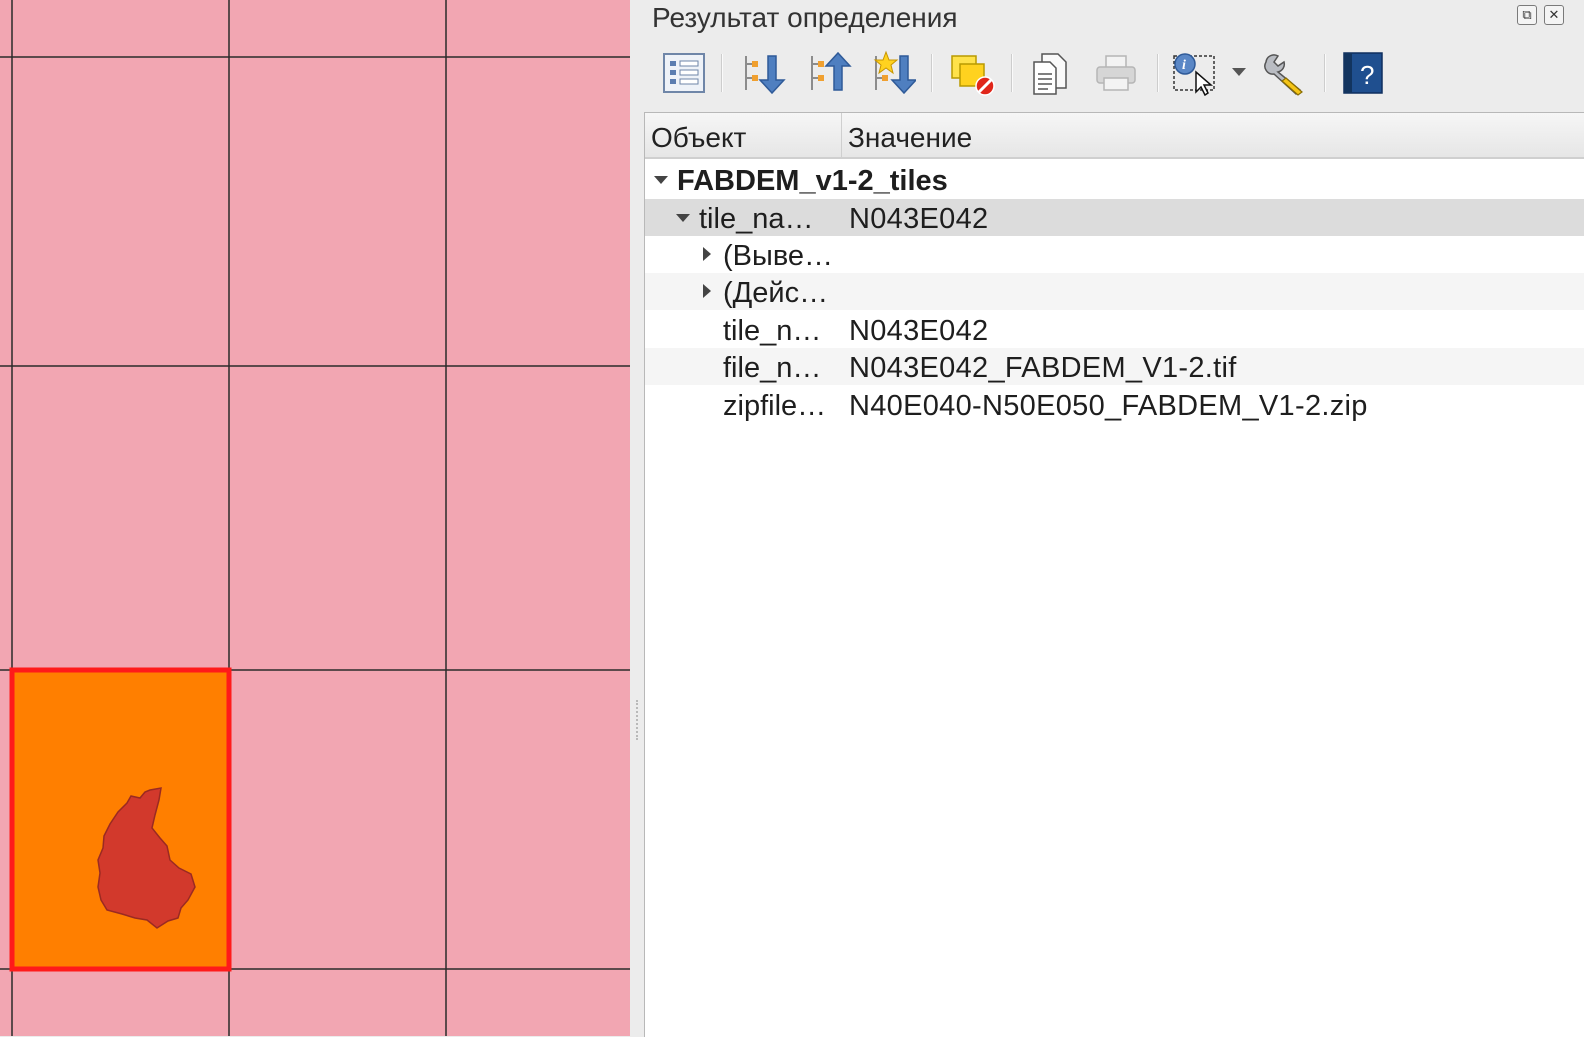 The width and height of the screenshot is (1584, 1037). Describe the element at coordinates (1527, 15) in the screenshot. I see `float-panel-button: ⧉` at that location.